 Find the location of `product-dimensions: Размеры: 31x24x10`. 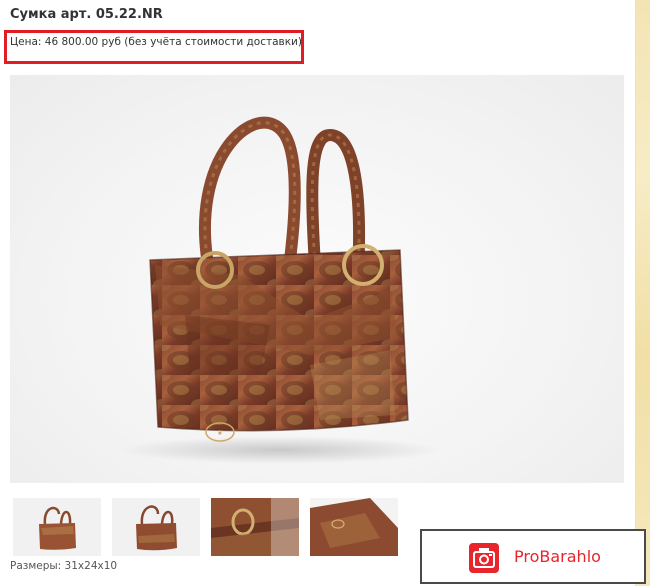

product-dimensions: Размеры: 31x24x10 is located at coordinates (64, 566).